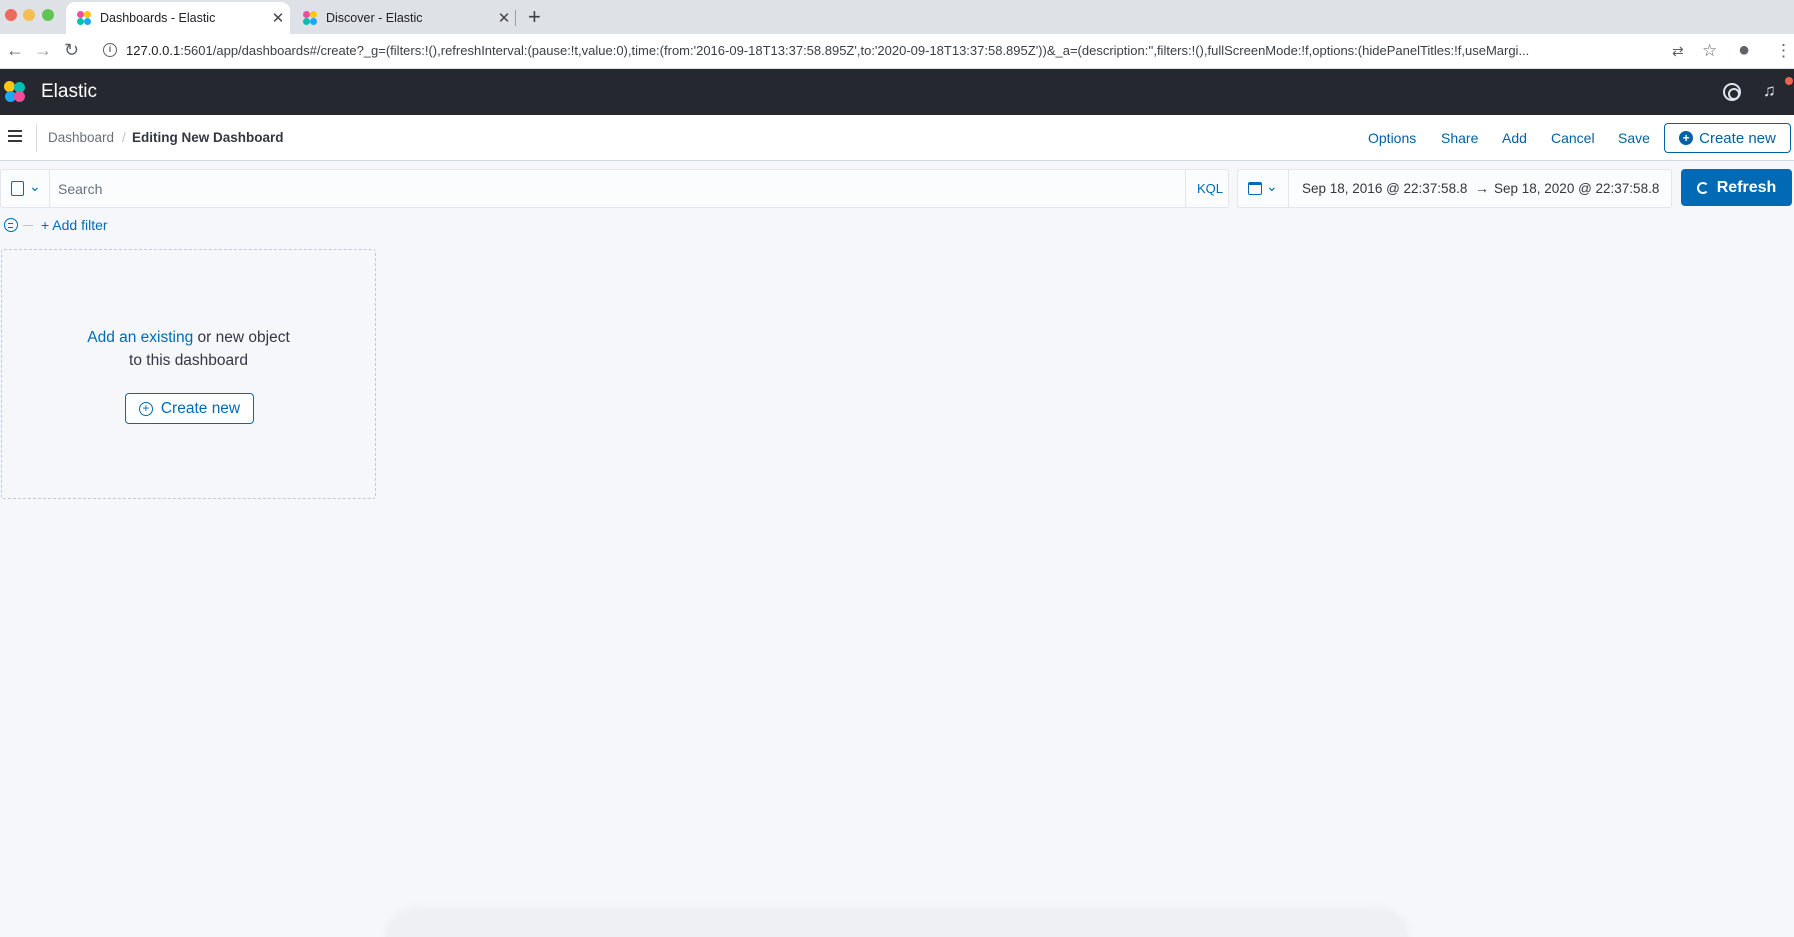  I want to click on newsfeed-icon: ♫, so click(1769, 91).